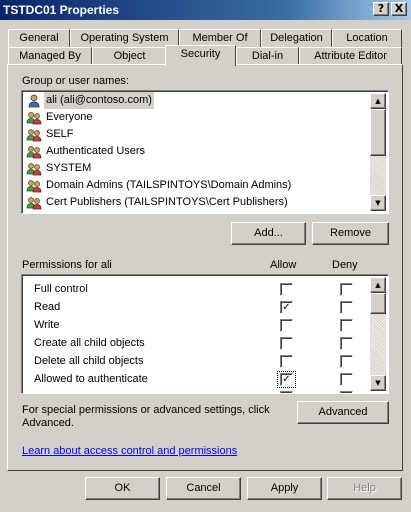 The image size is (411, 512). What do you see at coordinates (99, 100) in the screenshot?
I see `group-name: ali (ali@contoso.com)` at bounding box center [99, 100].